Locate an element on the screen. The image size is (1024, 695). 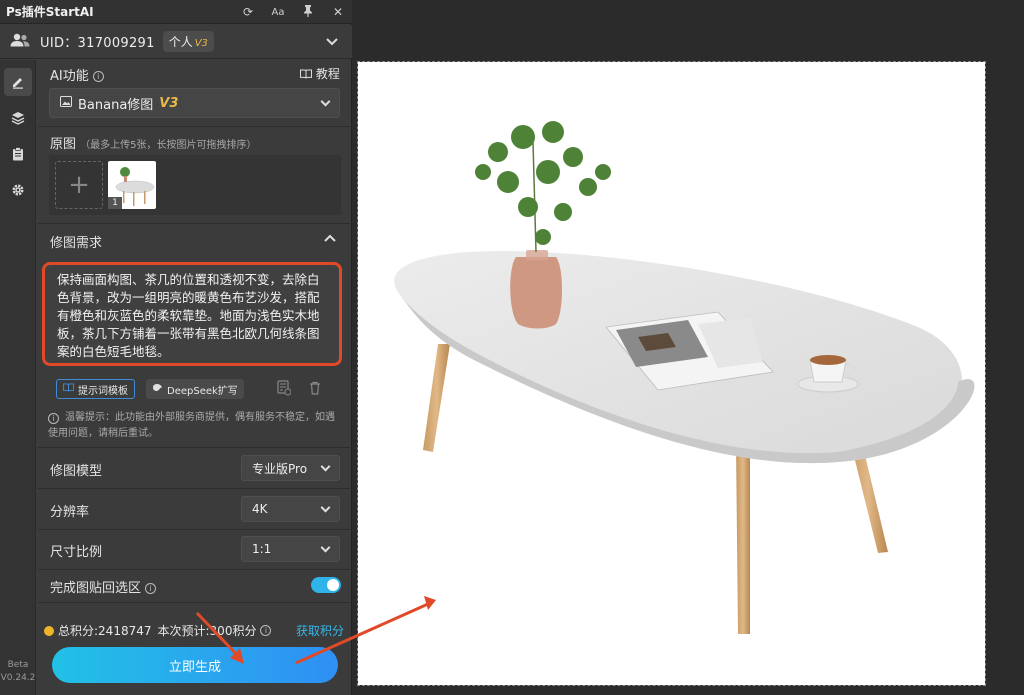
get-points-link: 获取积分 is located at coordinates (320, 630).